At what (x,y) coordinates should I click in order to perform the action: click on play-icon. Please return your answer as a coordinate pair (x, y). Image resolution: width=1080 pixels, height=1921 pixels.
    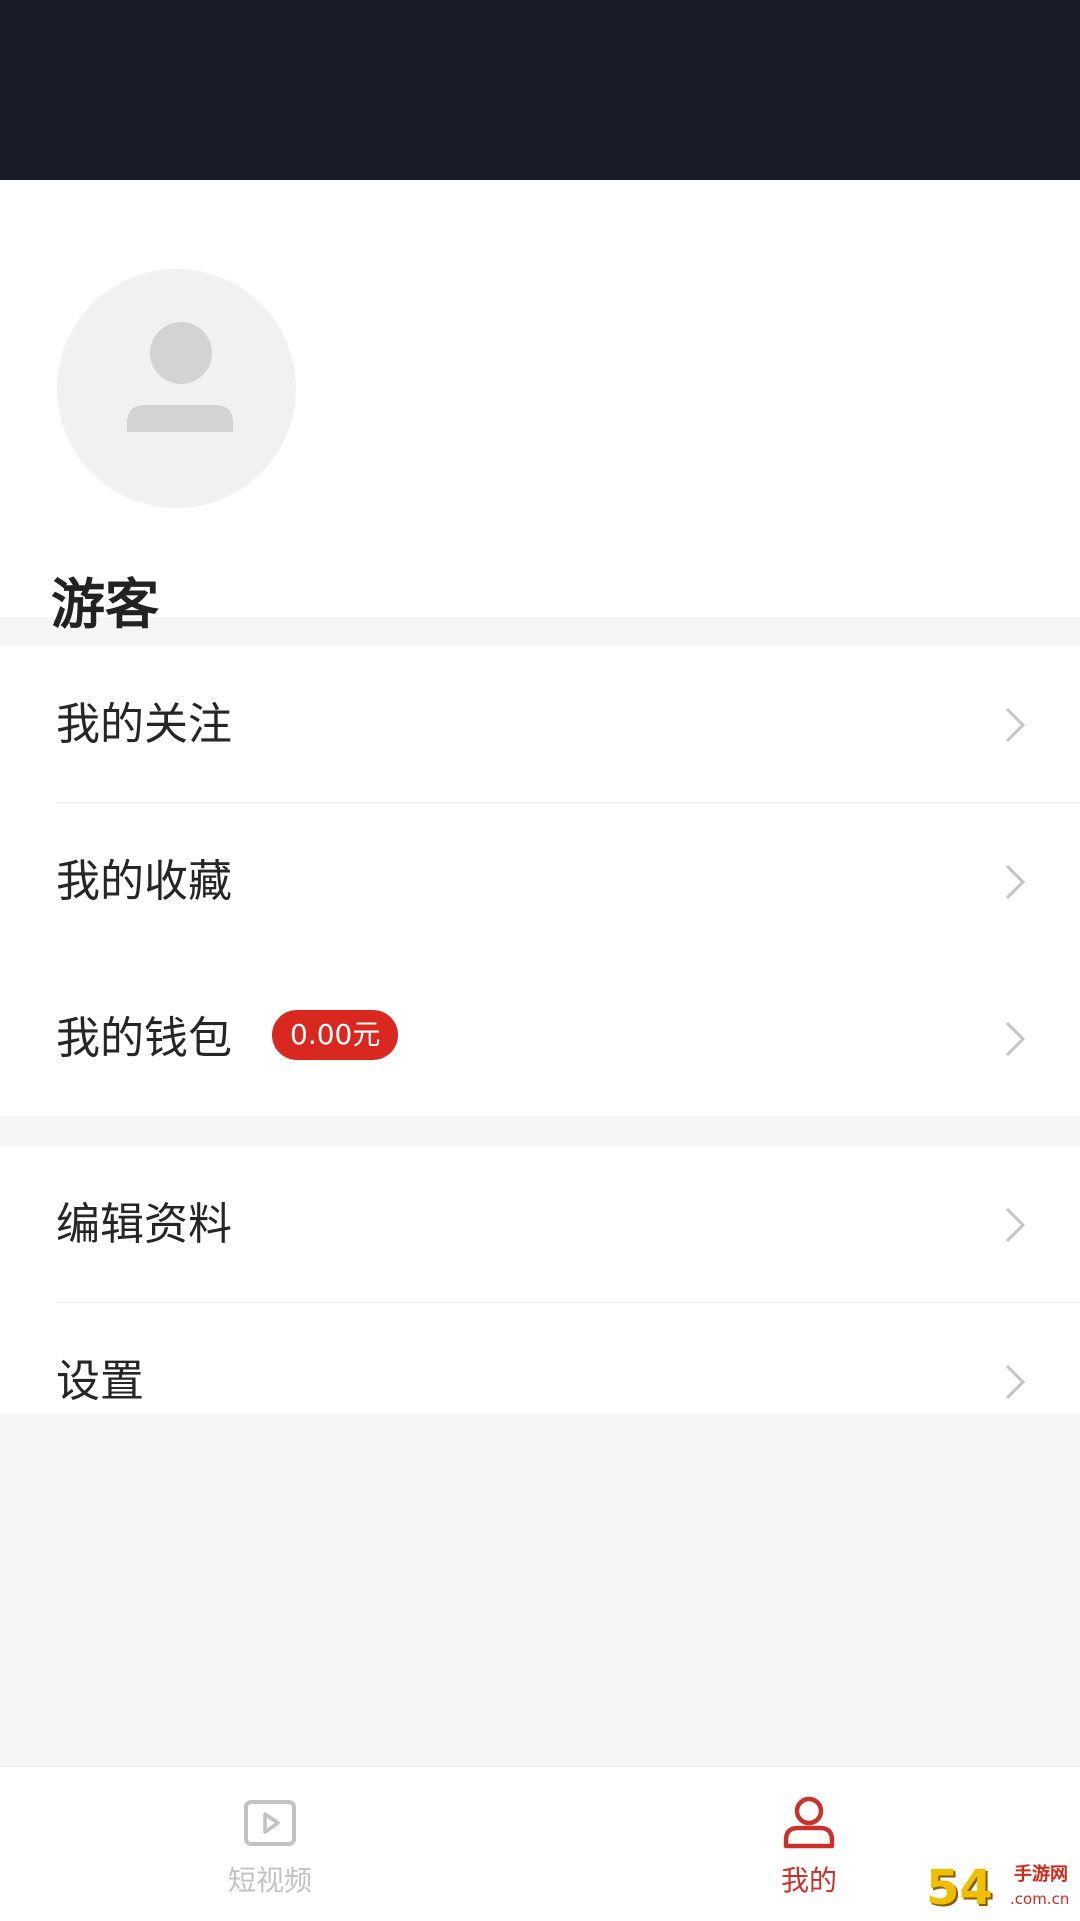
    Looking at the image, I should click on (270, 1823).